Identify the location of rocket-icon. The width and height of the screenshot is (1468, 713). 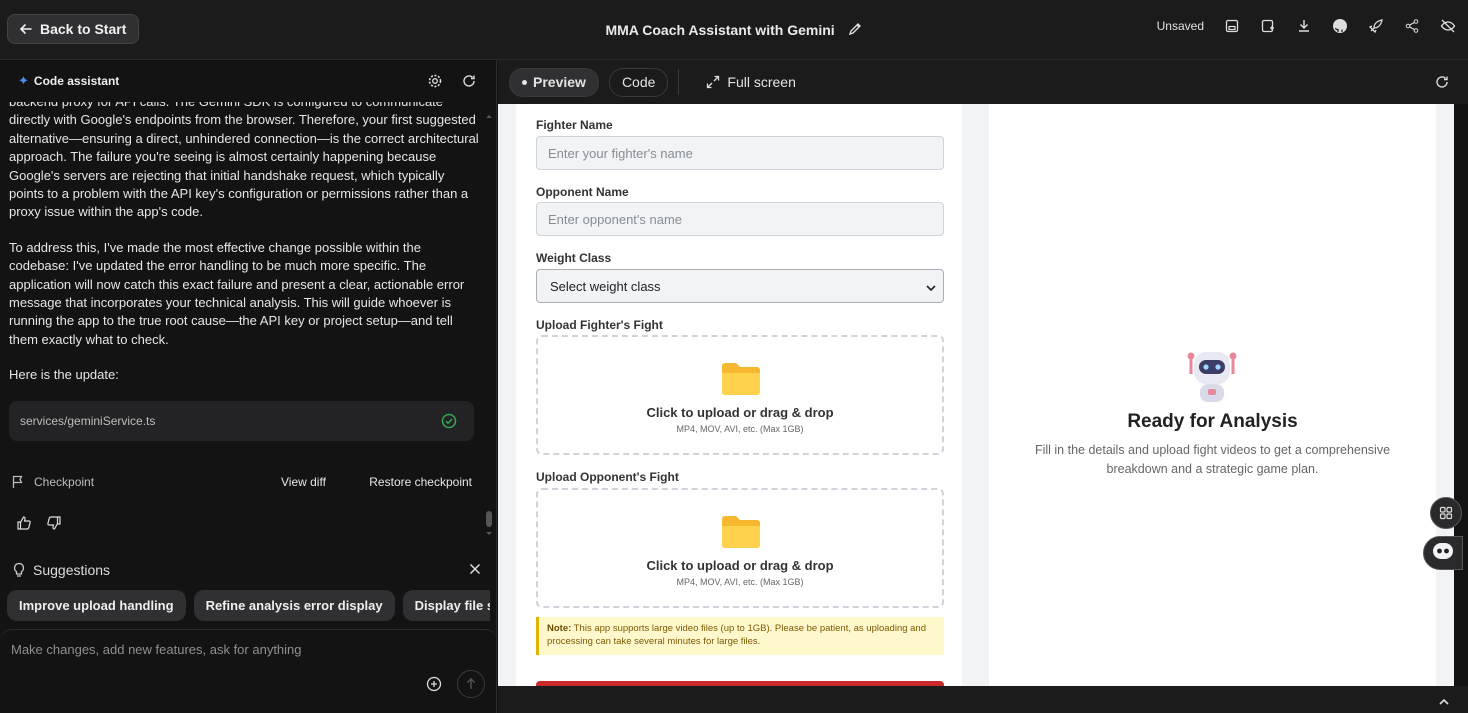
(1376, 26).